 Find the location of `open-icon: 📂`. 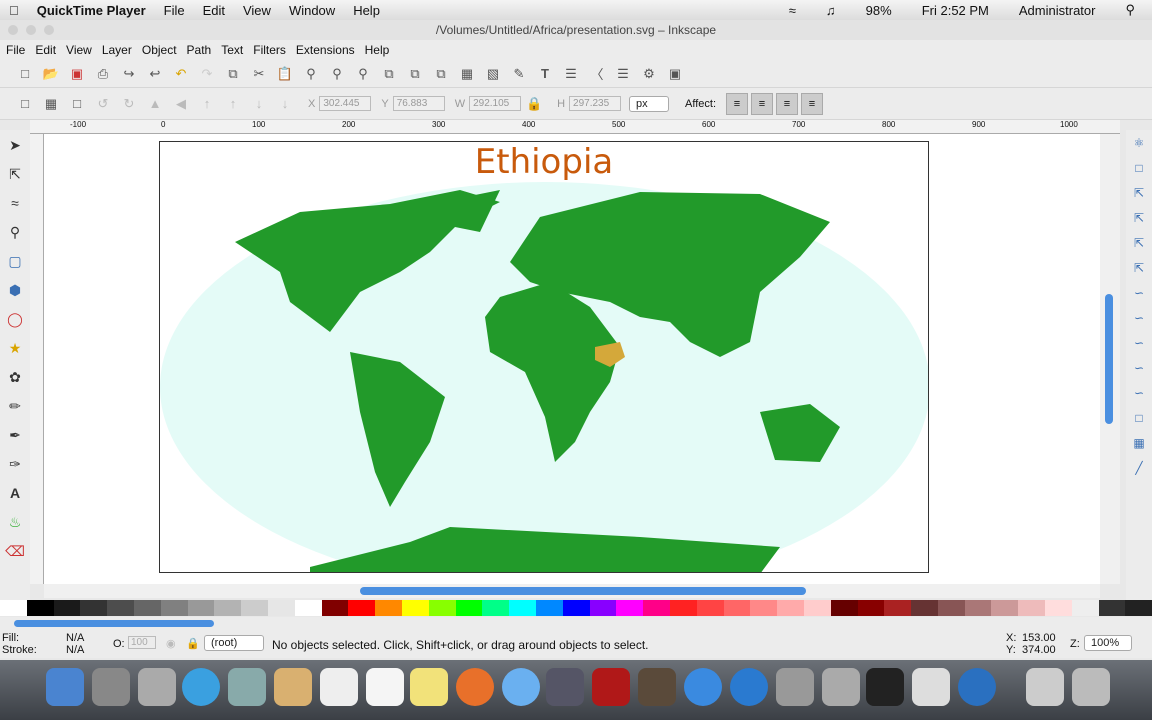

open-icon: 📂 is located at coordinates (51, 74).